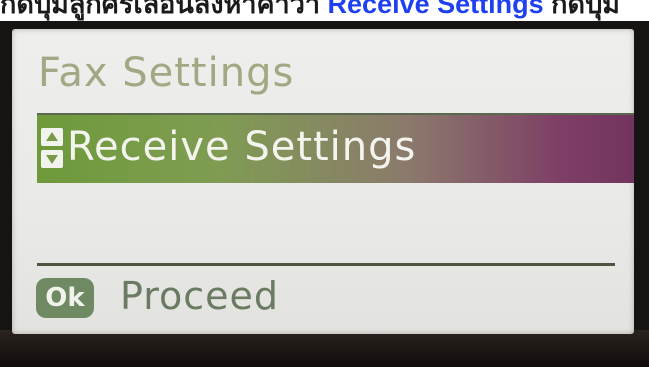 Image resolution: width=649 pixels, height=367 pixels. What do you see at coordinates (435, 9) in the screenshot?
I see `caption-highlight: Receive Settings` at bounding box center [435, 9].